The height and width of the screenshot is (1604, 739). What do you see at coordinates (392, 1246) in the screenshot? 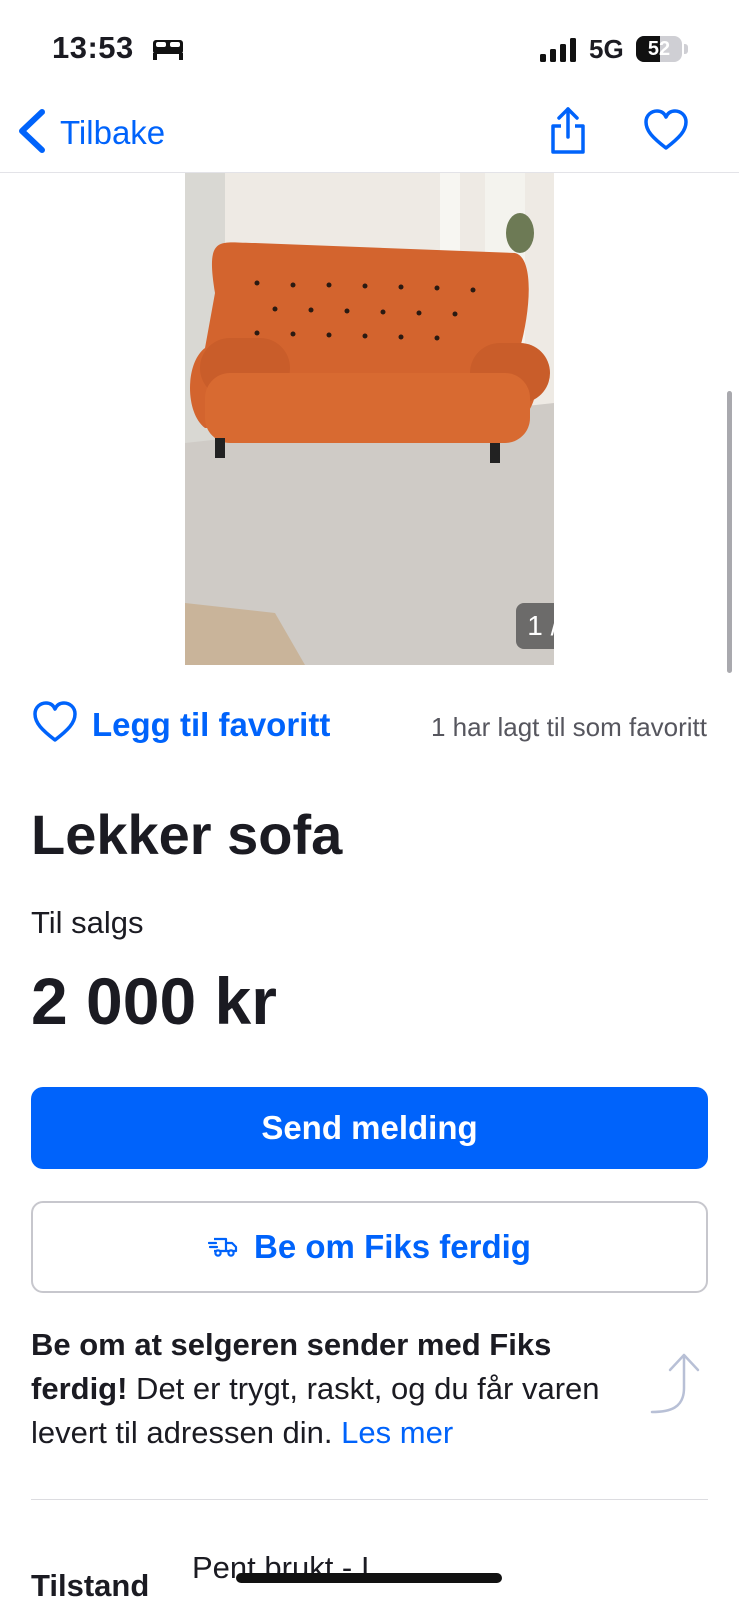
I see `fiks-ferdig-label: Be om Fiks ferdig` at bounding box center [392, 1246].